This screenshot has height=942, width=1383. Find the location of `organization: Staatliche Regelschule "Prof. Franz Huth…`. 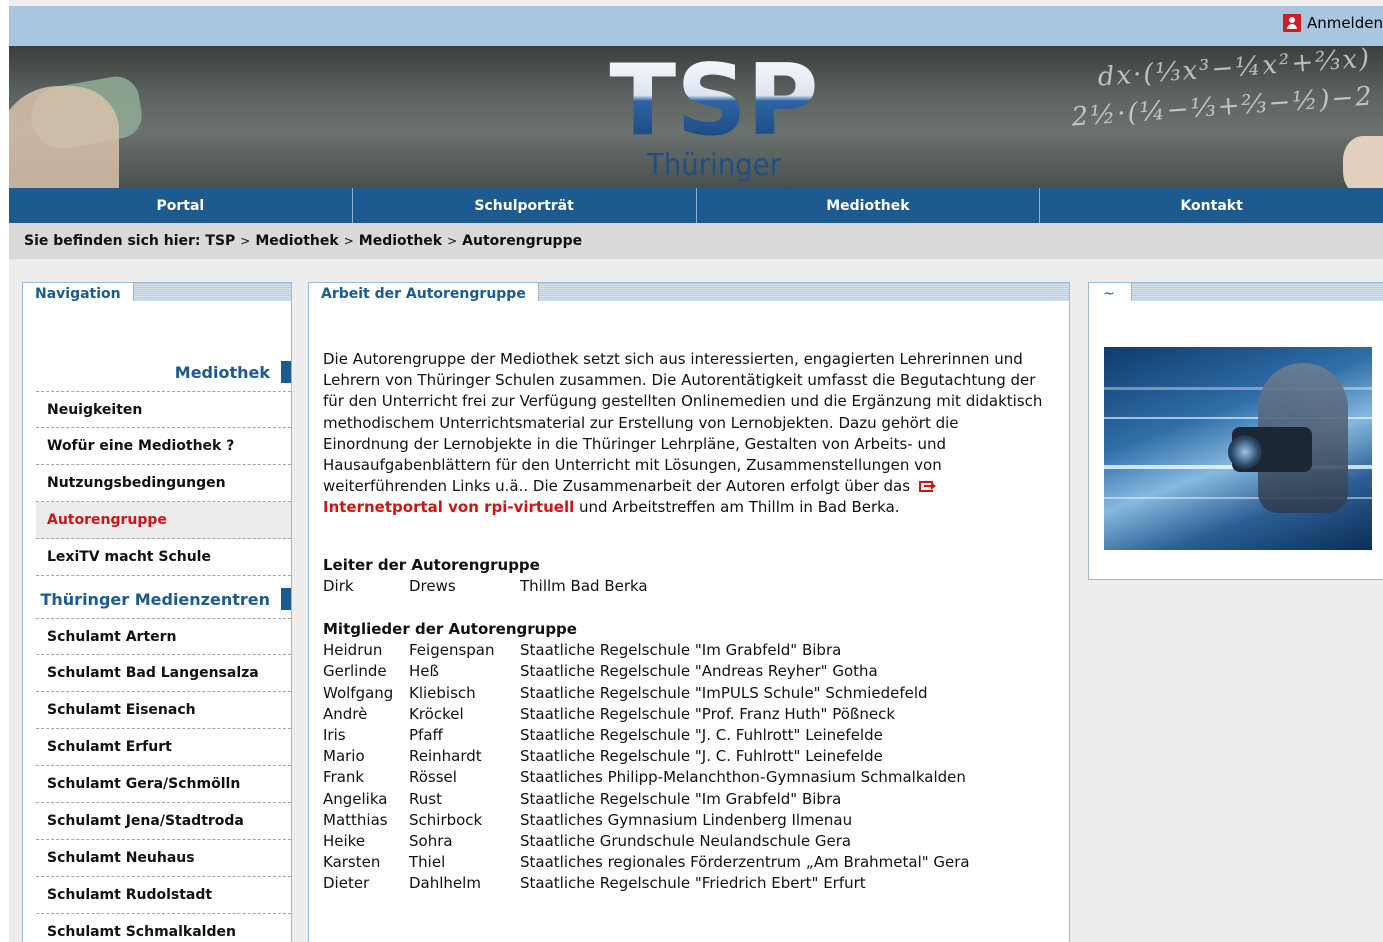

organization: Staatliche Regelschule "Prof. Franz Huth… is located at coordinates (707, 713).